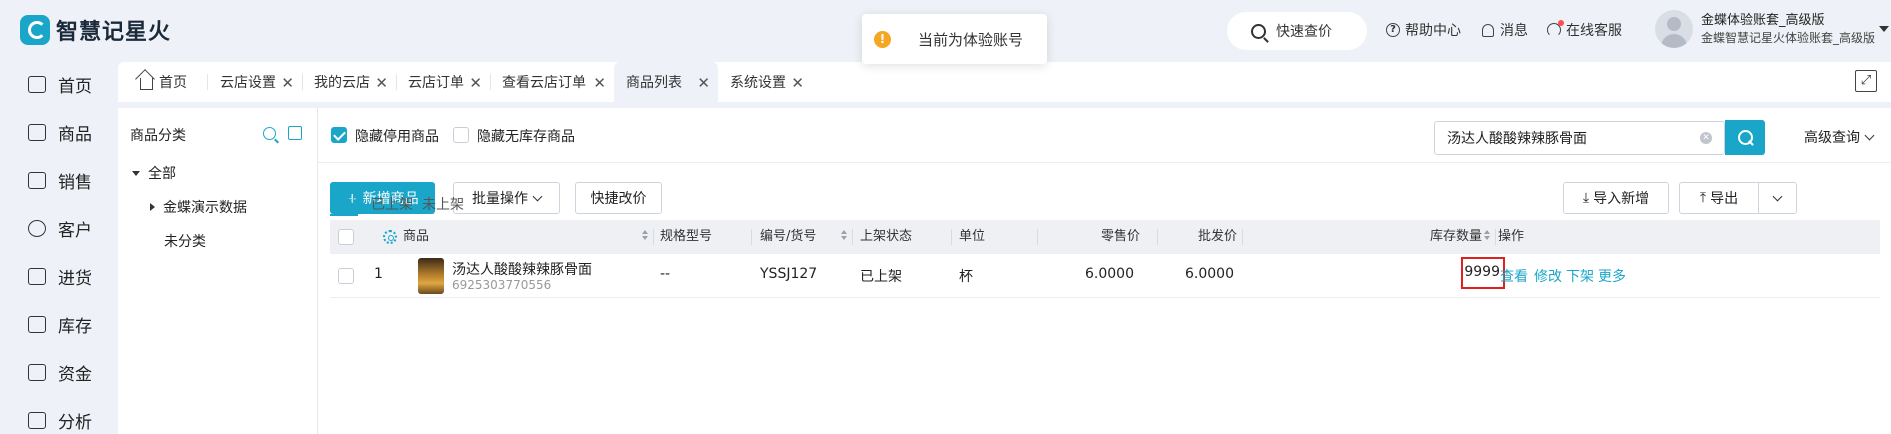 This screenshot has width=1891, height=434. I want to click on edit-icon, so click(295, 133).